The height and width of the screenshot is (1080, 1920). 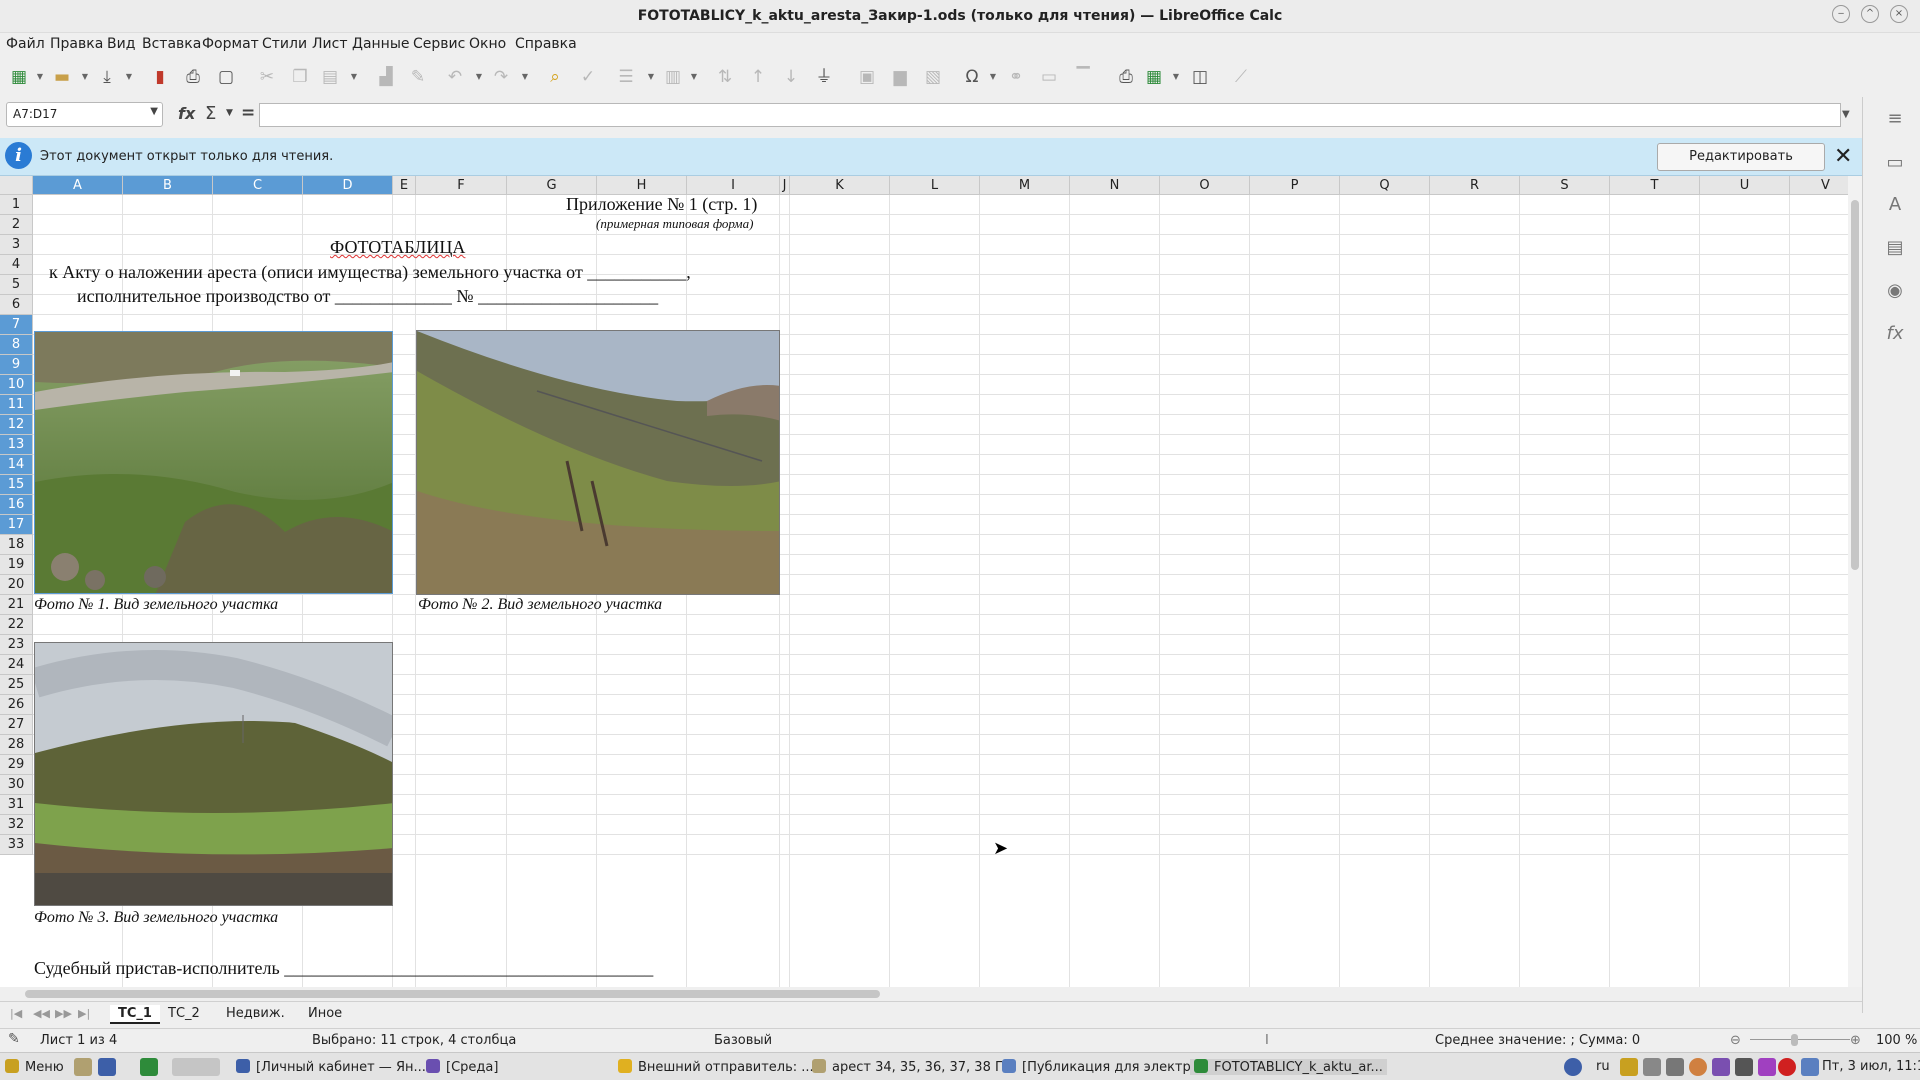 I want to click on workspace-icon, so click(x=1810, y=1067).